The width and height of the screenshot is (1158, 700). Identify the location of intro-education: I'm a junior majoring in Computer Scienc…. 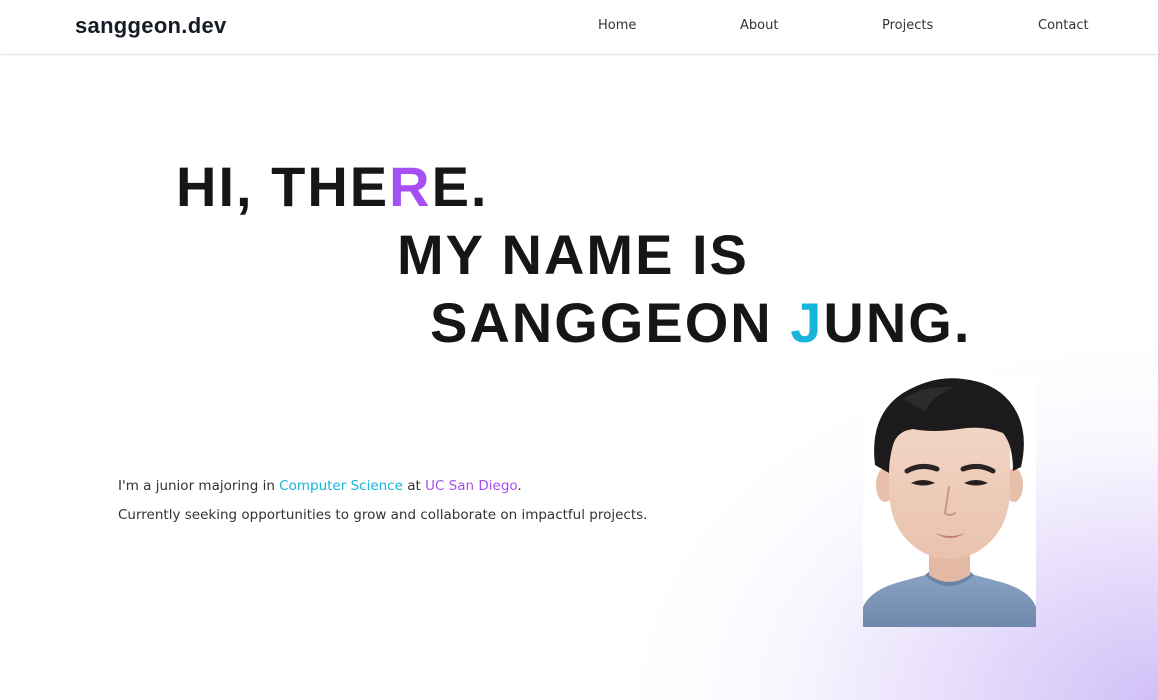
(320, 486).